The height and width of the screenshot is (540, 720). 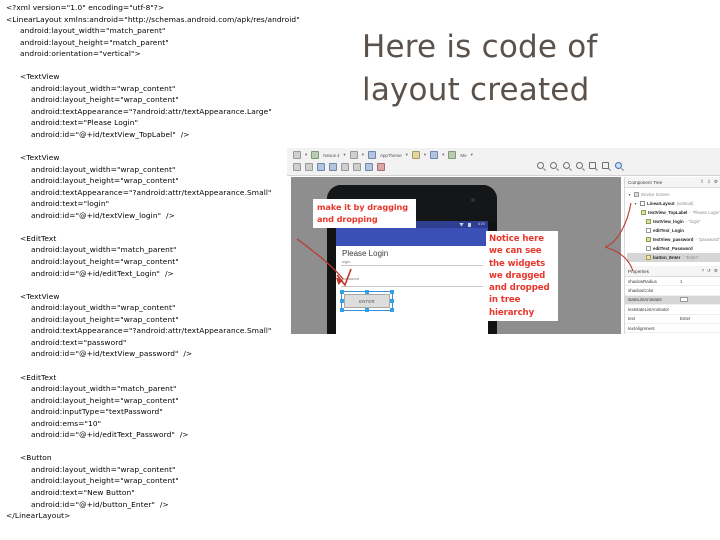 What do you see at coordinates (333, 167) in the screenshot?
I see `margin-icon` at bounding box center [333, 167].